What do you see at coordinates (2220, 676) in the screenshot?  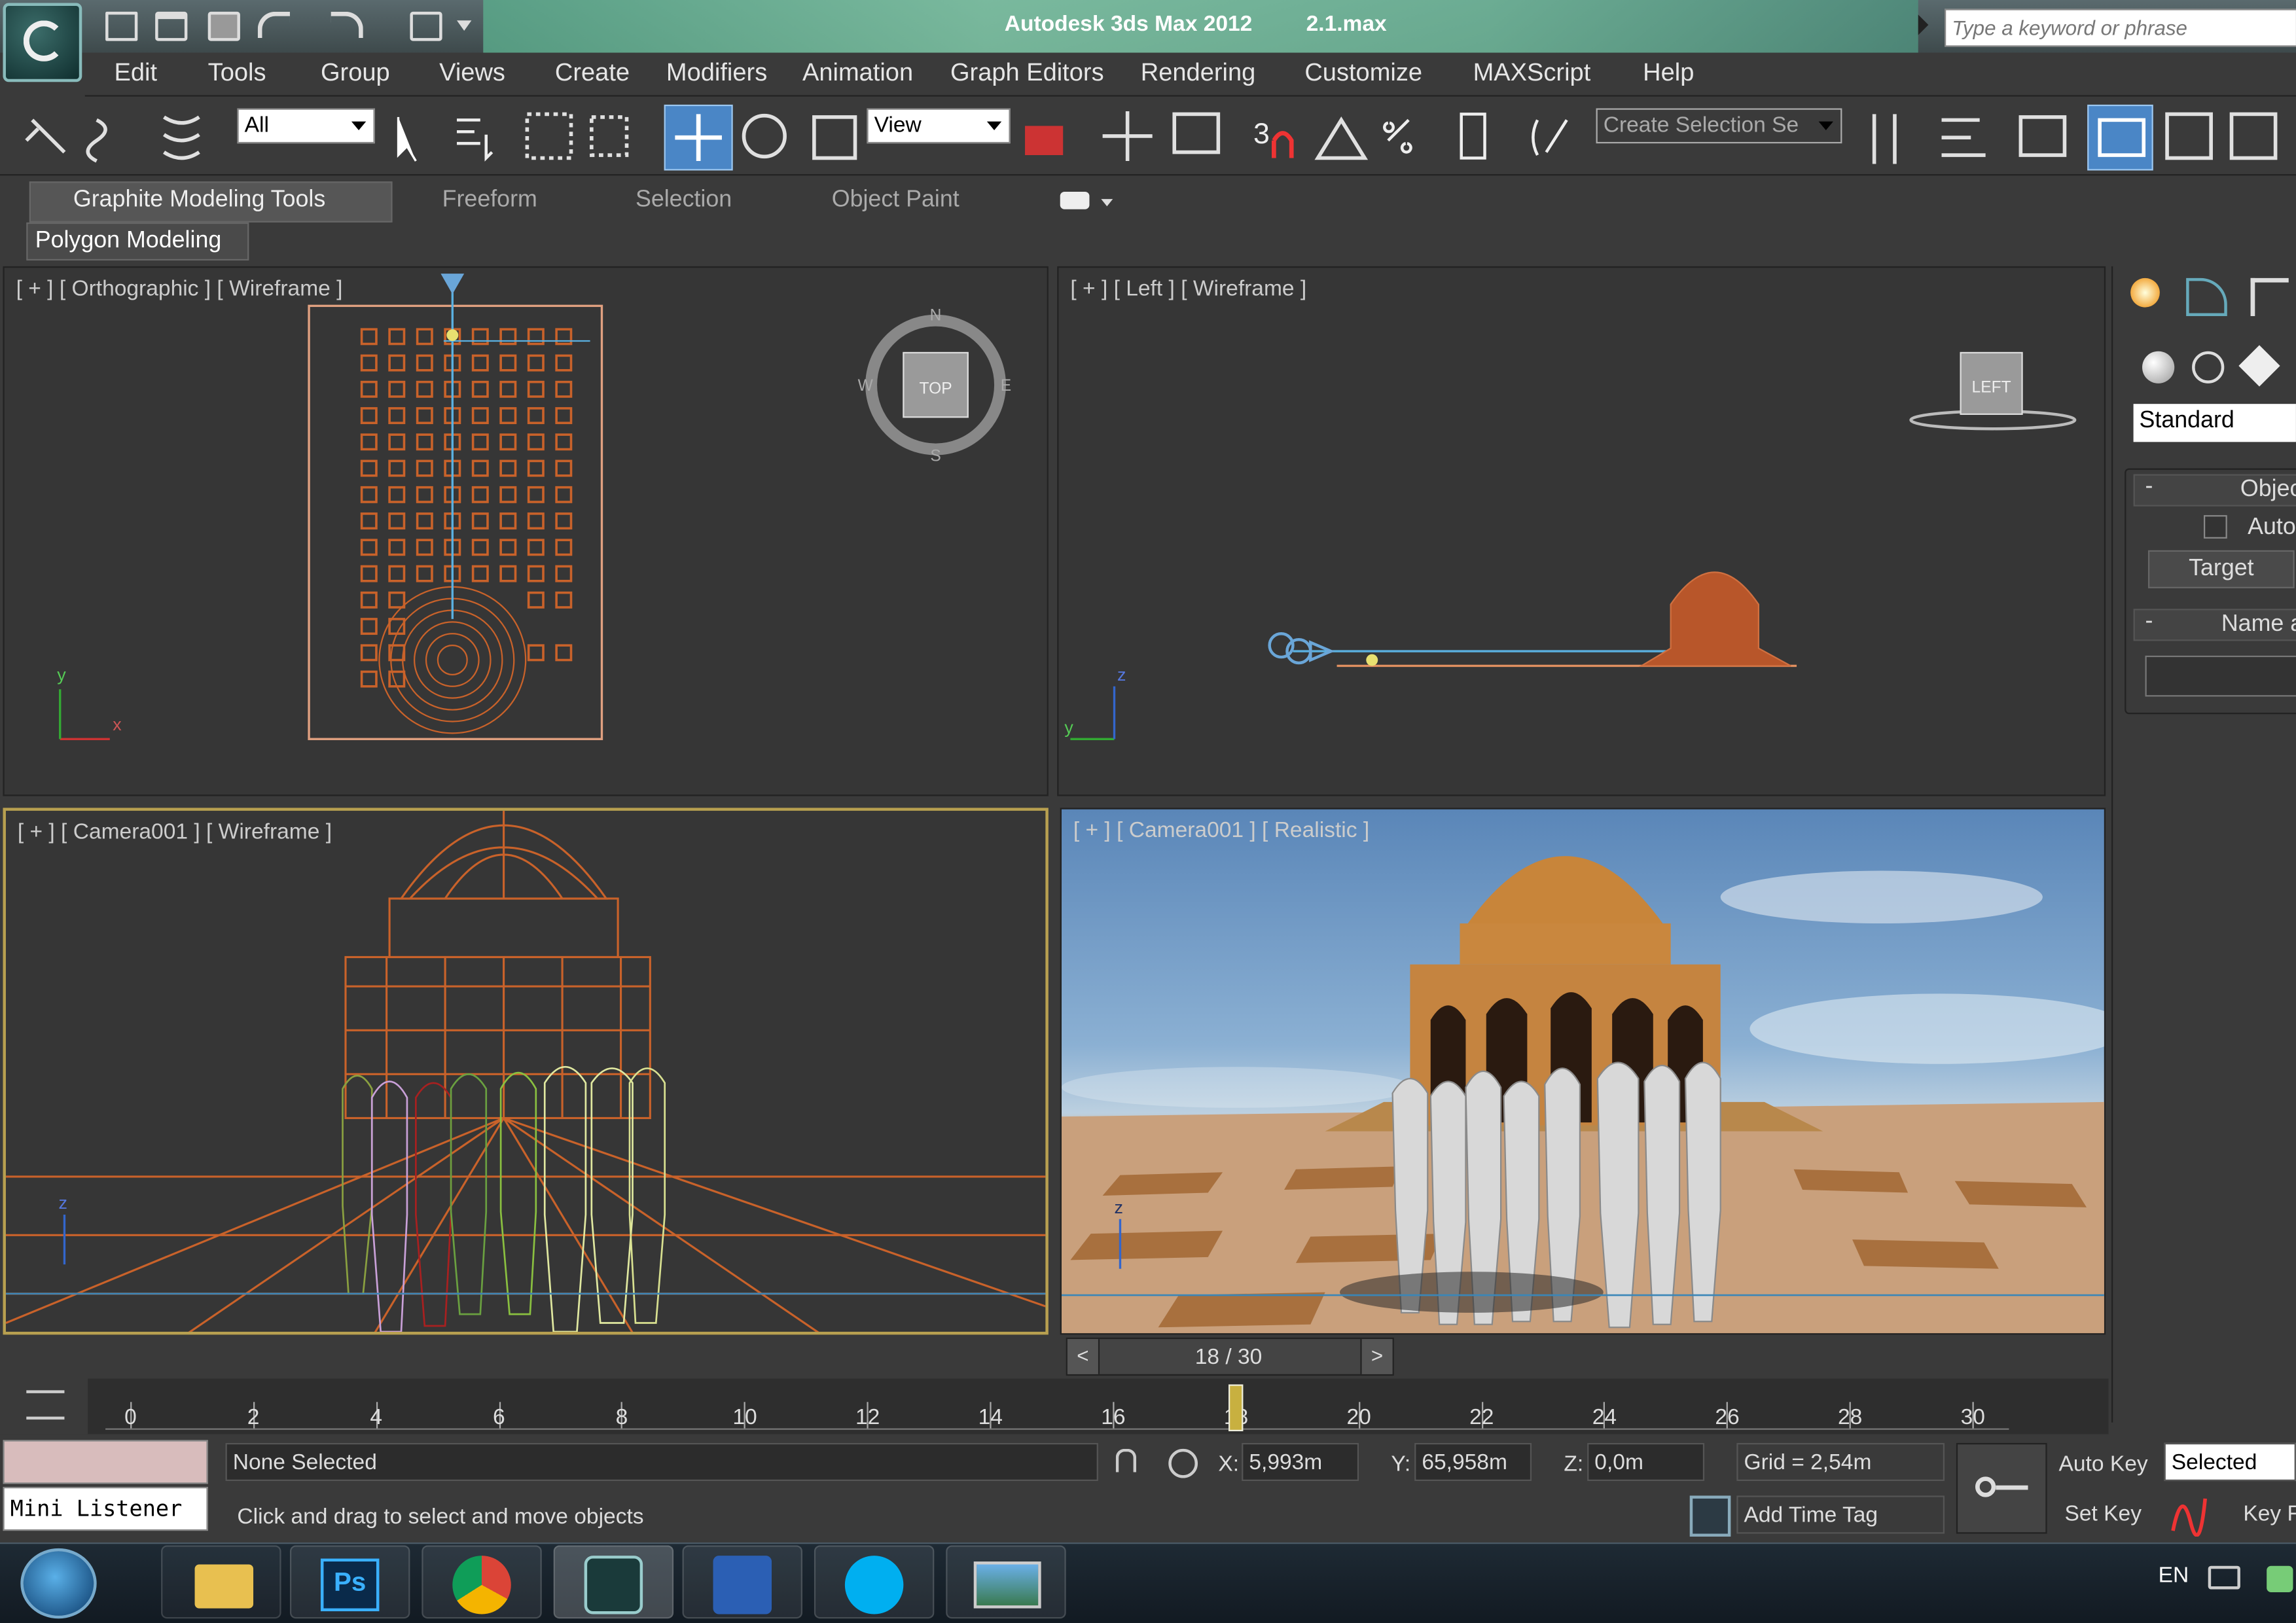 I see `object-name-field` at bounding box center [2220, 676].